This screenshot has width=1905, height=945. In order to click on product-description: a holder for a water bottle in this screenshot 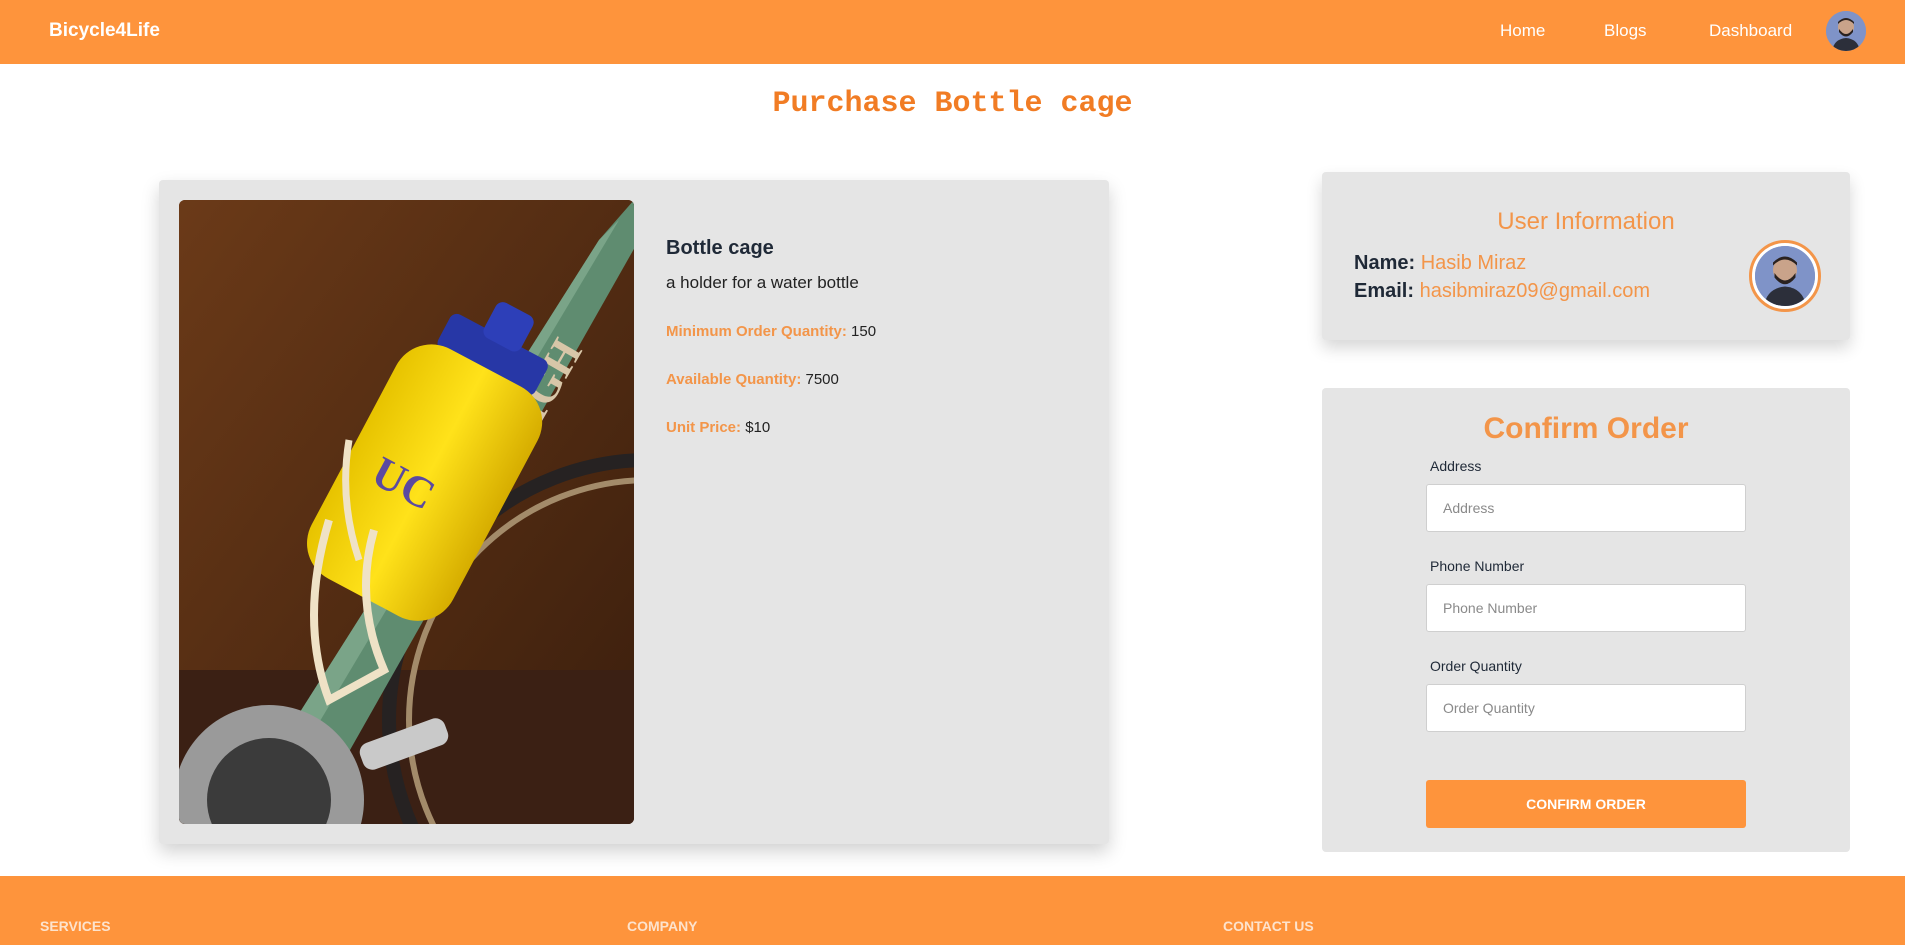, I will do `click(762, 282)`.